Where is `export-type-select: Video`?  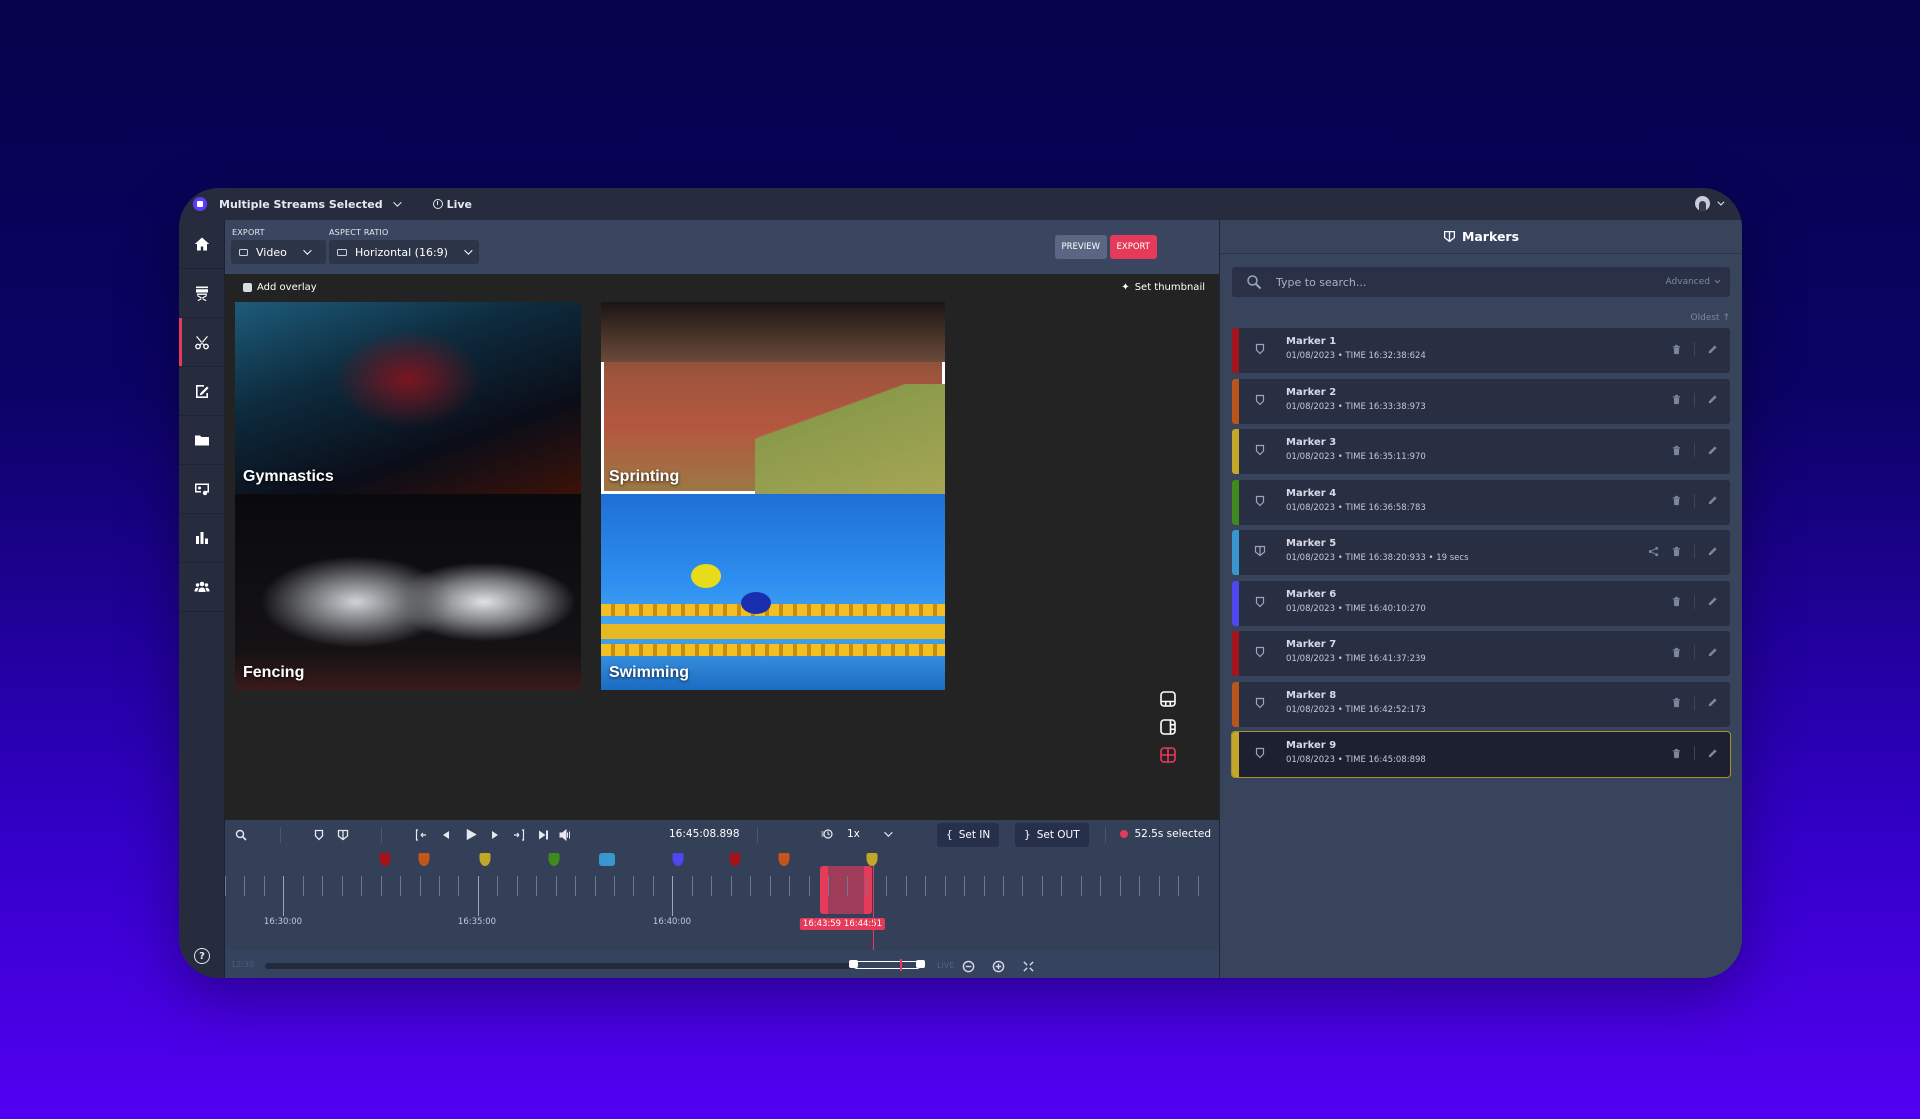 export-type-select: Video is located at coordinates (278, 252).